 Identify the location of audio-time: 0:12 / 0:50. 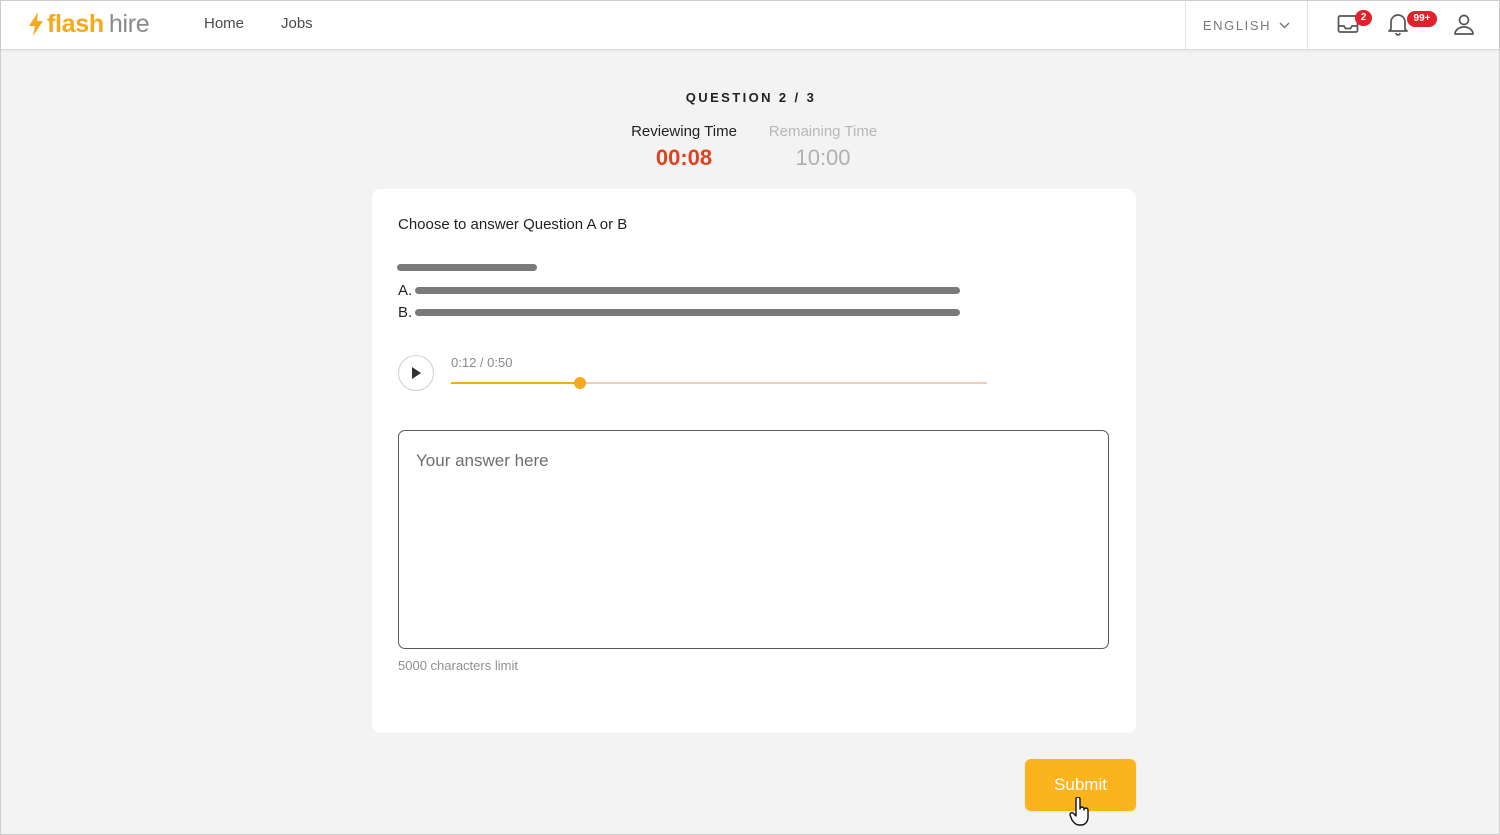
(482, 362).